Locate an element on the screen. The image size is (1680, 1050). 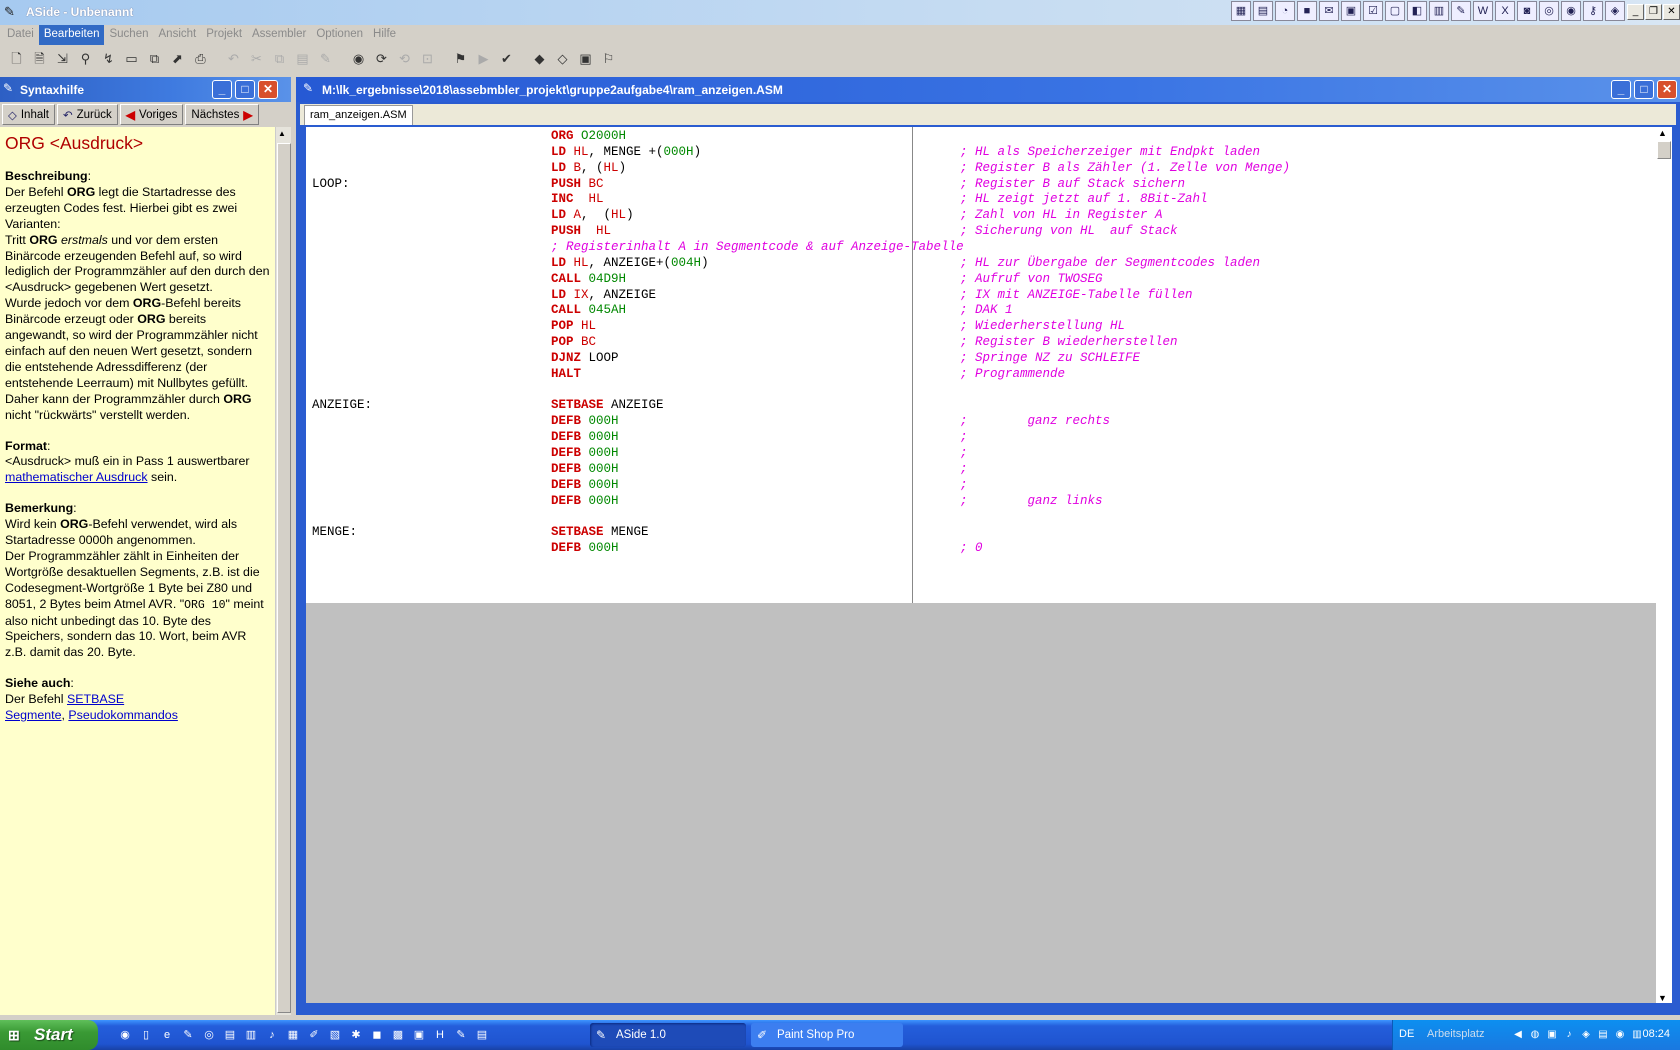
editor-vertical-scrollbar: ▲ ▼ is located at coordinates (1664, 565).